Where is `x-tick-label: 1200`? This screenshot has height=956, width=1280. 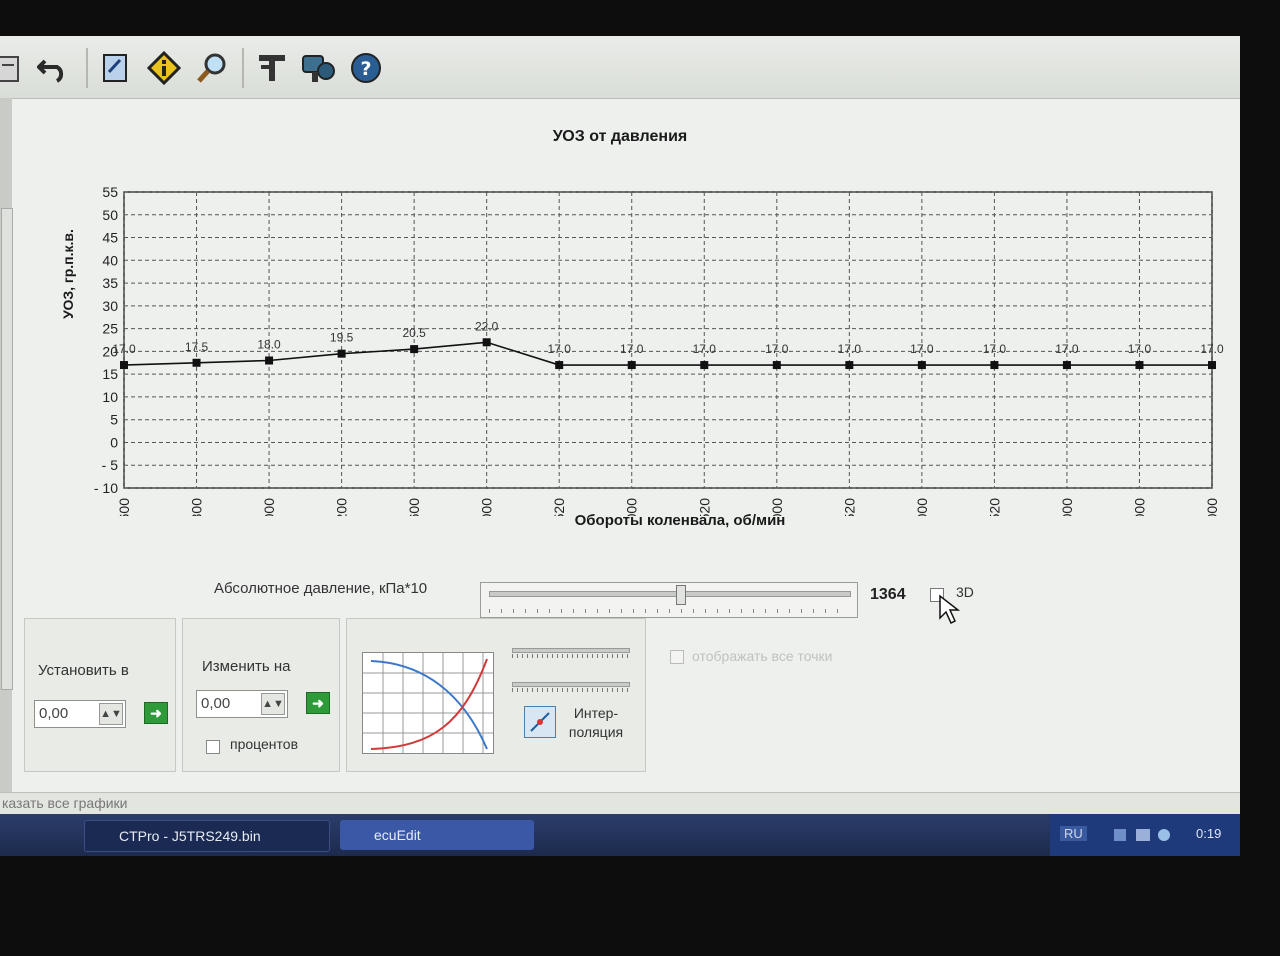 x-tick-label: 1200 is located at coordinates (342, 507).